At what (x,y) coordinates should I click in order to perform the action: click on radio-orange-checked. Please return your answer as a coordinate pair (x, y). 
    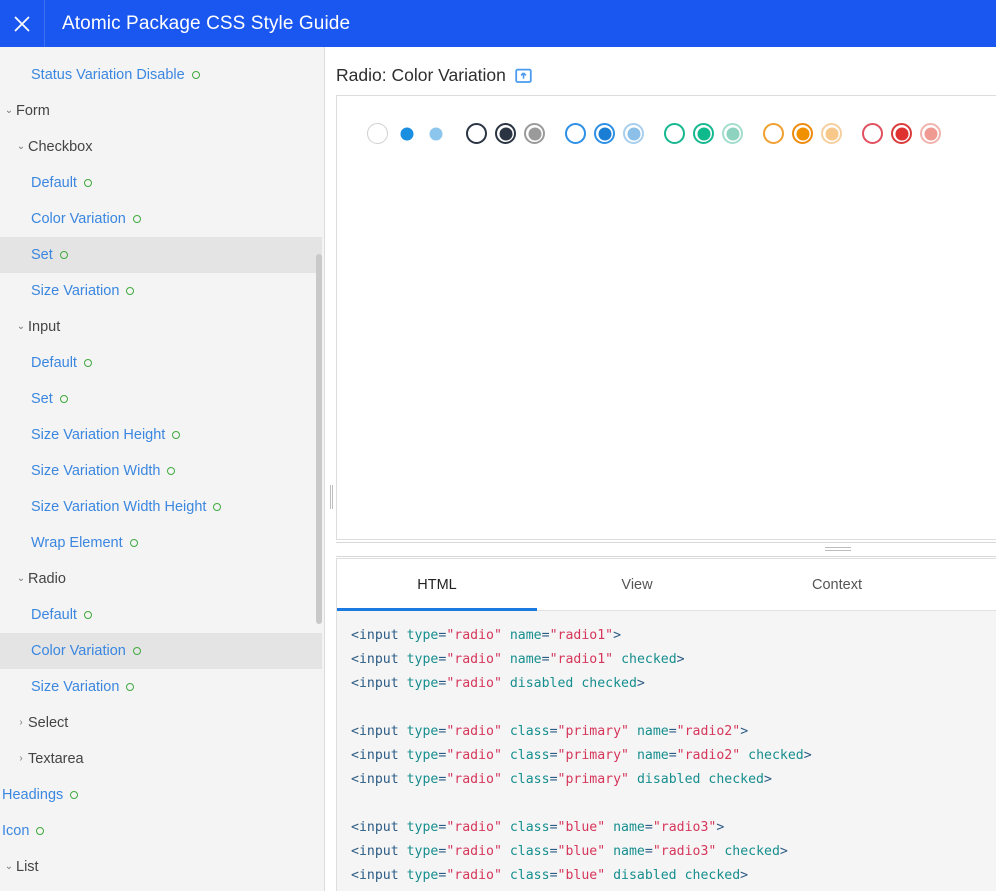
    Looking at the image, I should click on (802, 133).